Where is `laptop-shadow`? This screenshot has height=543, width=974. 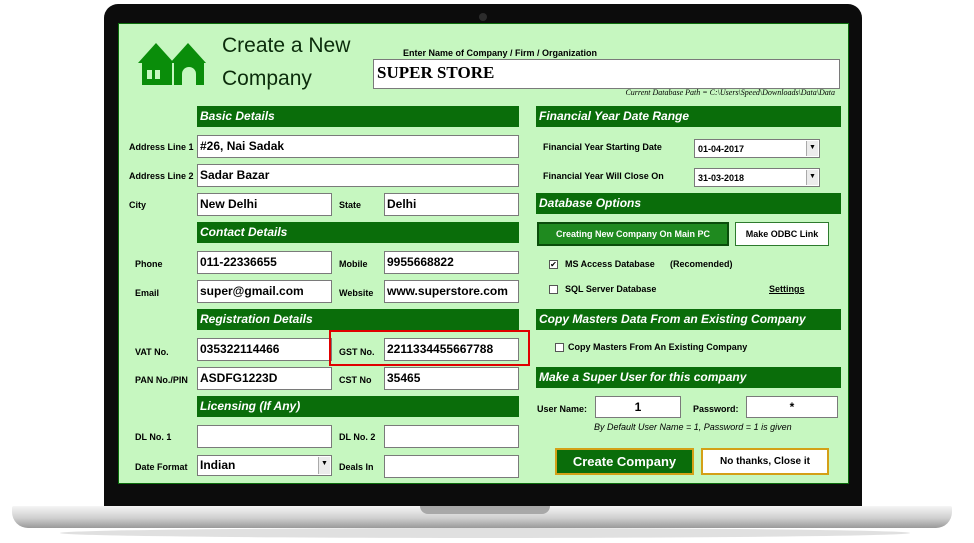 laptop-shadow is located at coordinates (485, 533).